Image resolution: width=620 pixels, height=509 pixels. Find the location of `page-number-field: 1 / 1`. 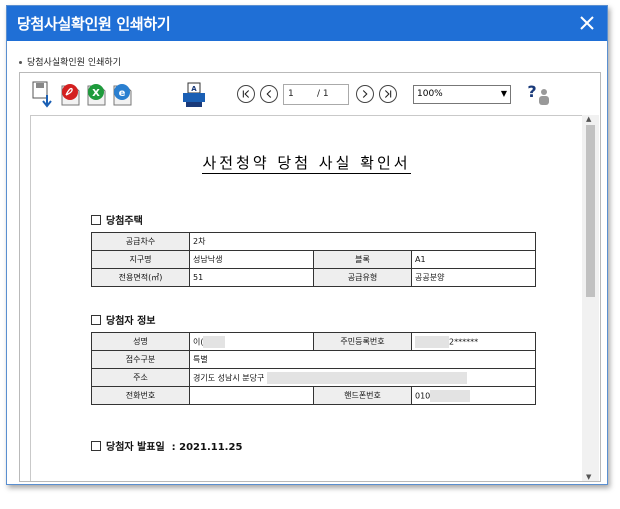

page-number-field: 1 / 1 is located at coordinates (316, 94).